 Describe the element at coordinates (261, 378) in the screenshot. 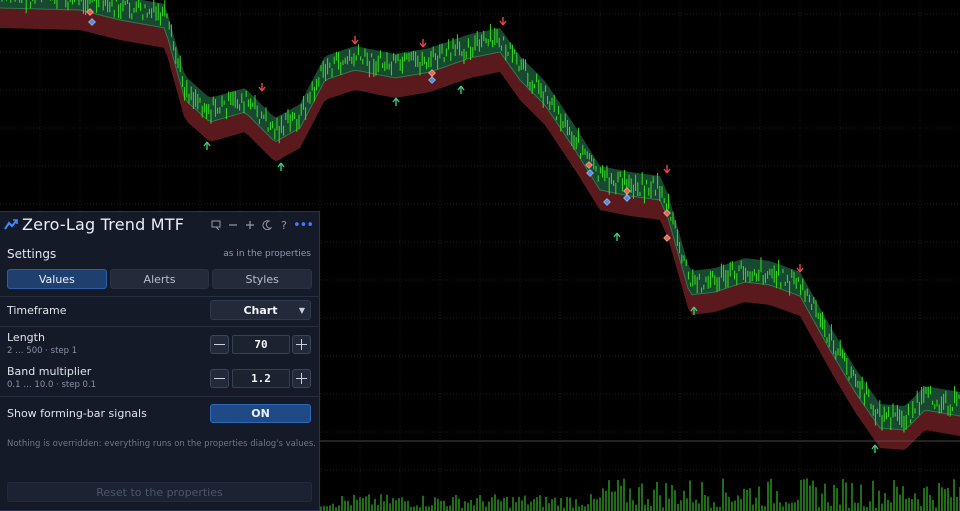

I see `band-multiplier-input: 1.2` at that location.